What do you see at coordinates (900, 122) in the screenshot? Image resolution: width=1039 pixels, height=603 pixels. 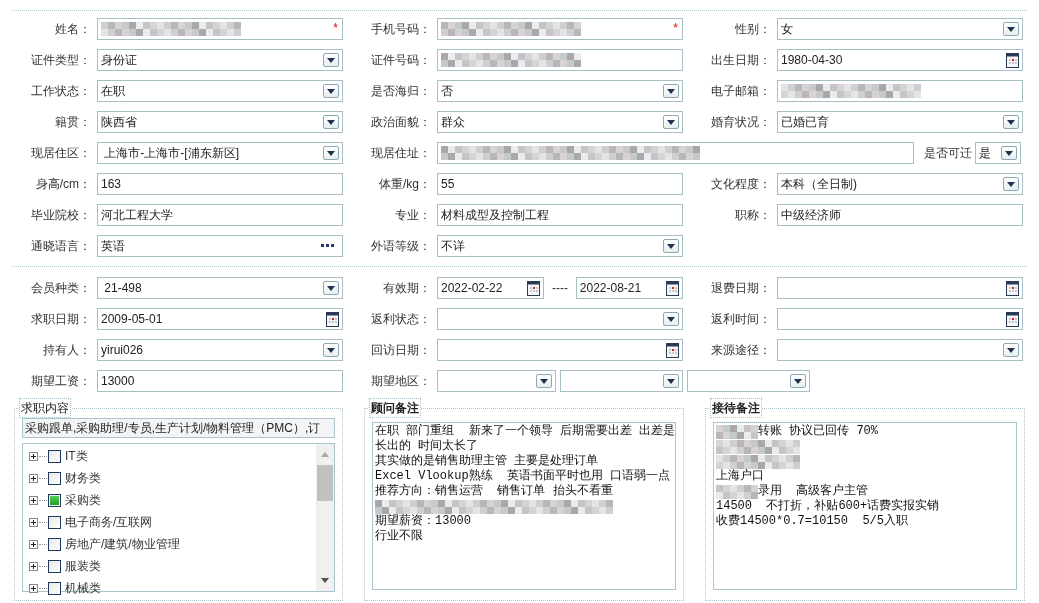 I see `select-field: 已婚已育` at bounding box center [900, 122].